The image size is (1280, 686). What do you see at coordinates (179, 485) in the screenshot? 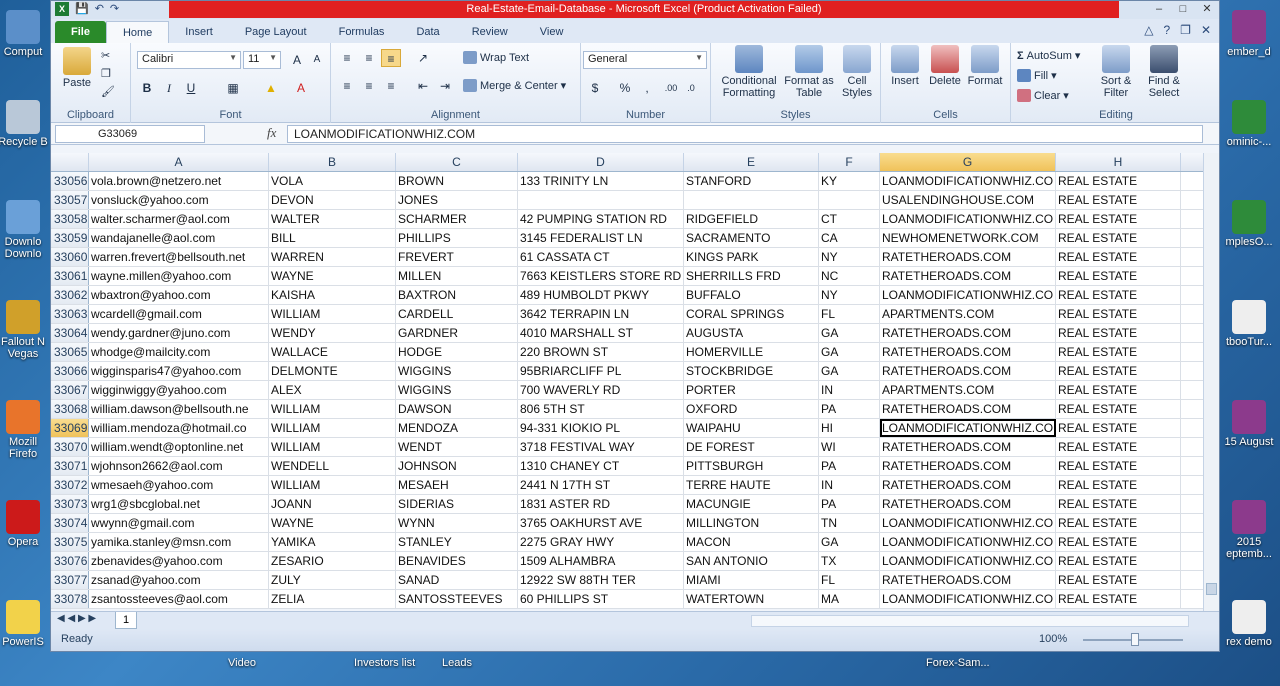
I see `cell-a: wmesaeh@yahoo.com` at bounding box center [179, 485].